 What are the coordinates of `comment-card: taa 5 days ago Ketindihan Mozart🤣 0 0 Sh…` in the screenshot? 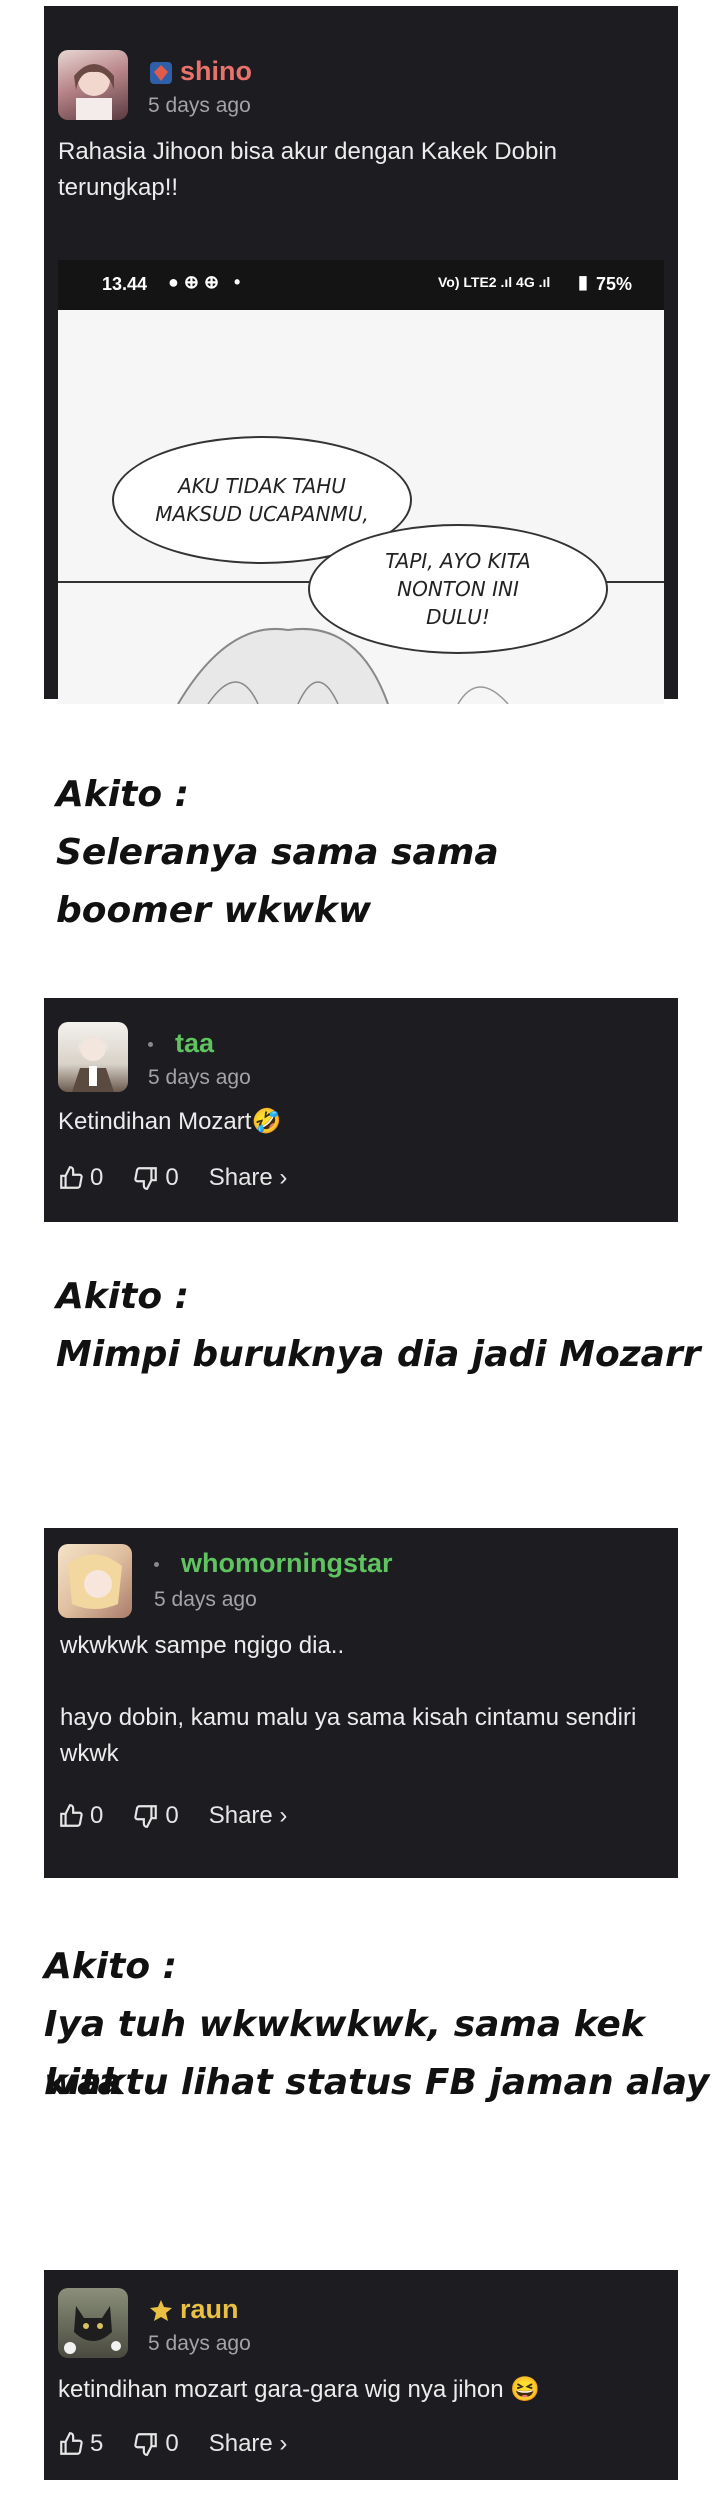 It's located at (361, 1110).